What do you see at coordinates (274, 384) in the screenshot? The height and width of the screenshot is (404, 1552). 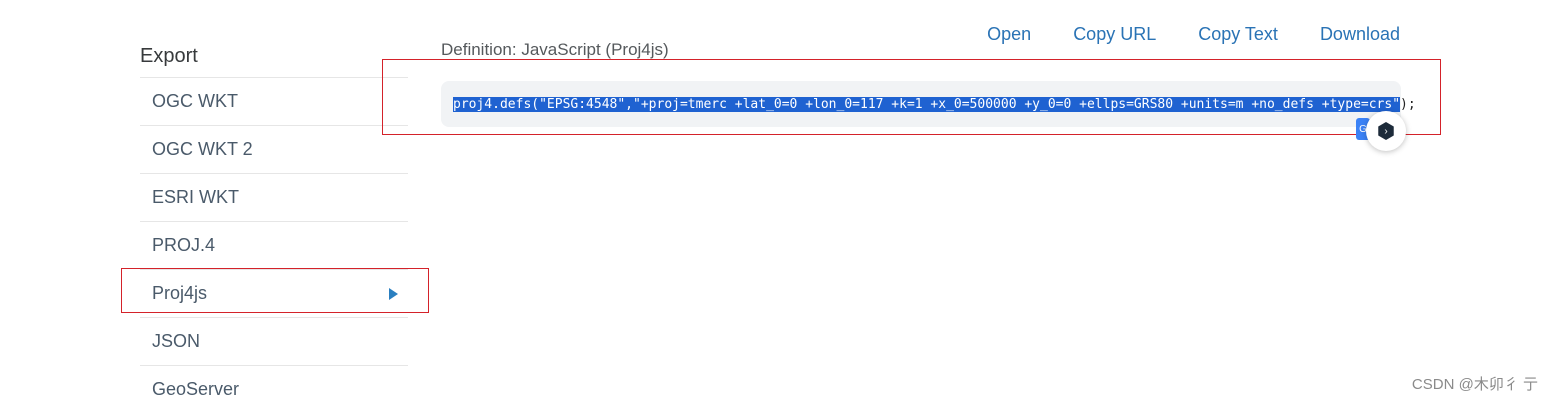 I see `export-item-geoserver: GeoServer` at bounding box center [274, 384].